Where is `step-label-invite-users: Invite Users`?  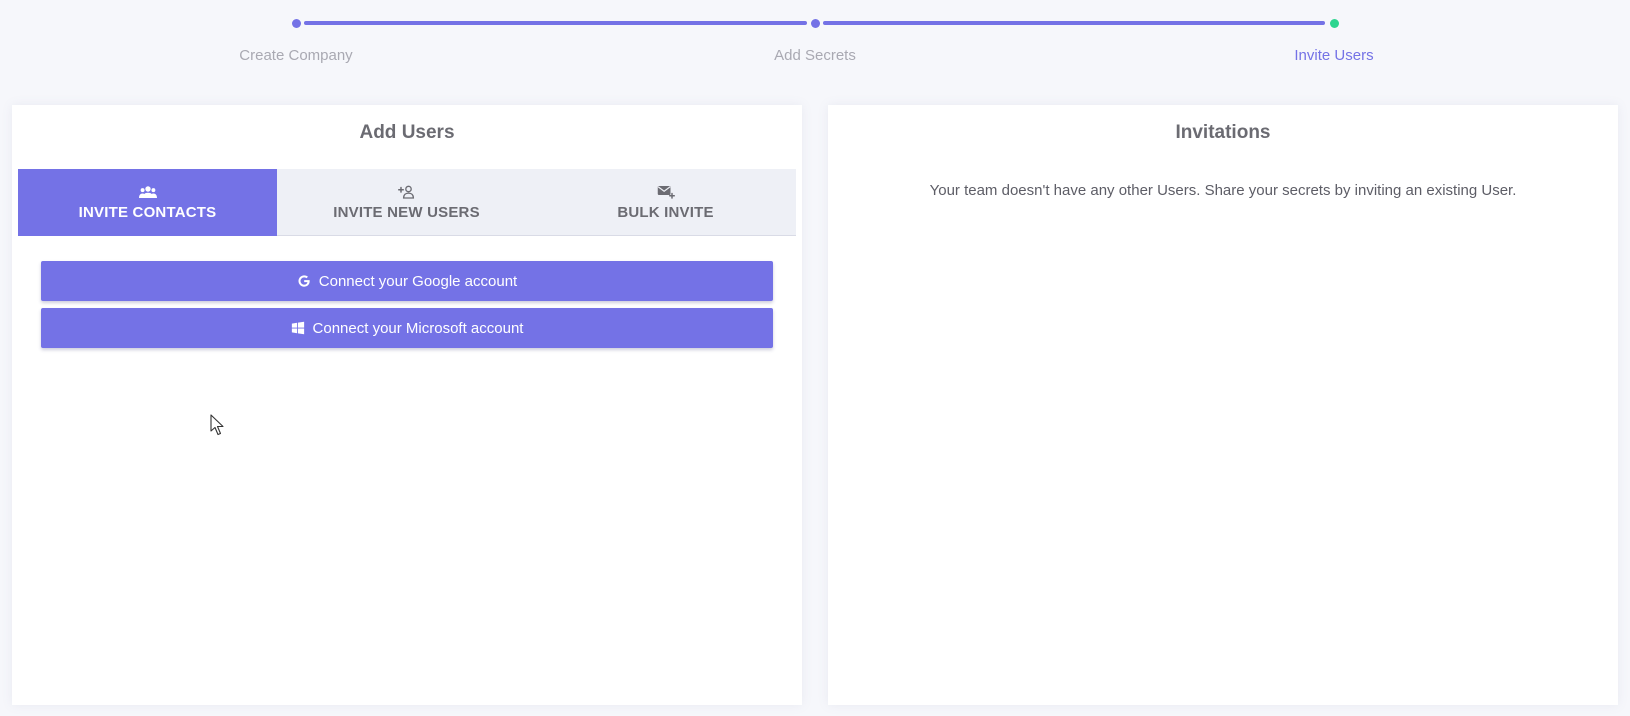 step-label-invite-users: Invite Users is located at coordinates (1334, 55).